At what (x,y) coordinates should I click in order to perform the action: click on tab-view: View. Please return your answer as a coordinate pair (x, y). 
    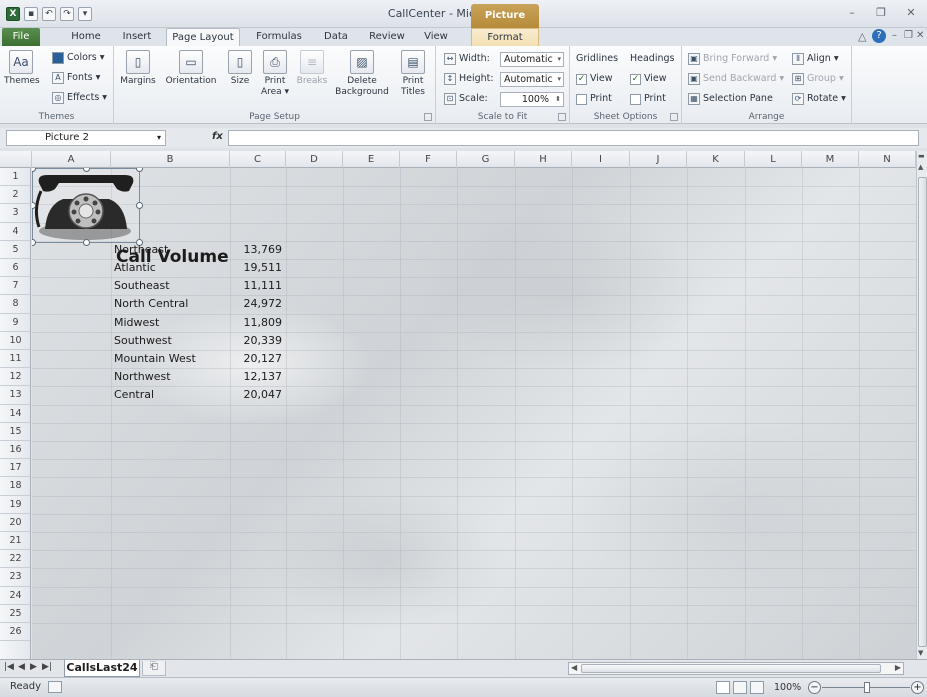
    Looking at the image, I should click on (436, 37).